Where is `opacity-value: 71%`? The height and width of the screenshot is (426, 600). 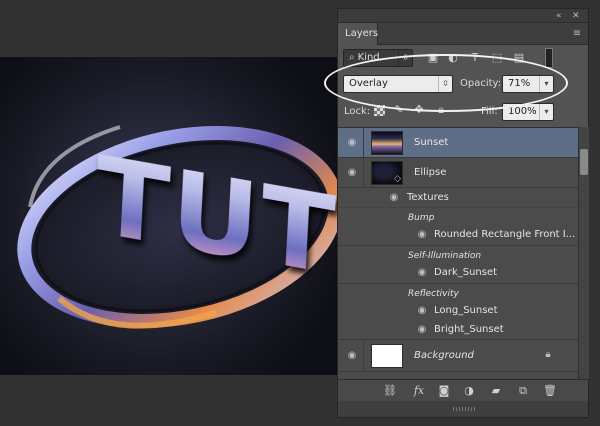
opacity-value: 71% is located at coordinates (519, 83).